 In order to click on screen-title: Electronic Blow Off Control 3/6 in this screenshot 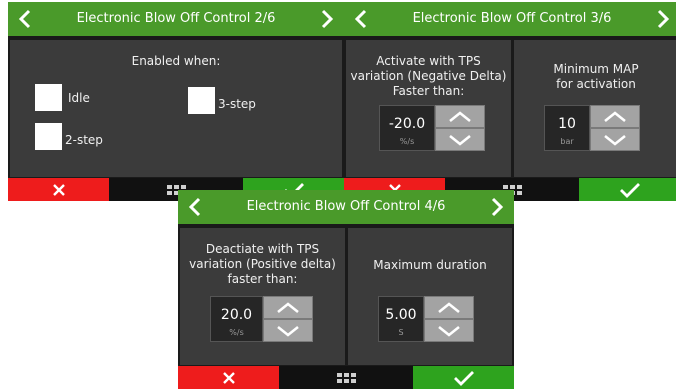, I will do `click(512, 18)`.